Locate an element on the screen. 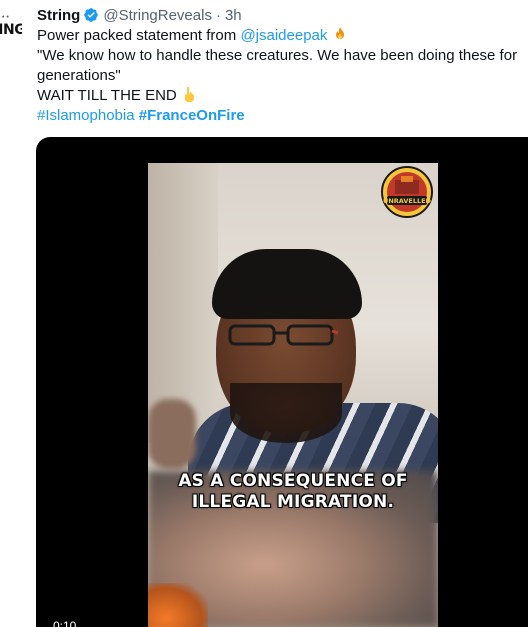 This screenshot has width=528, height=627. tweet-time: 3h is located at coordinates (233, 15).